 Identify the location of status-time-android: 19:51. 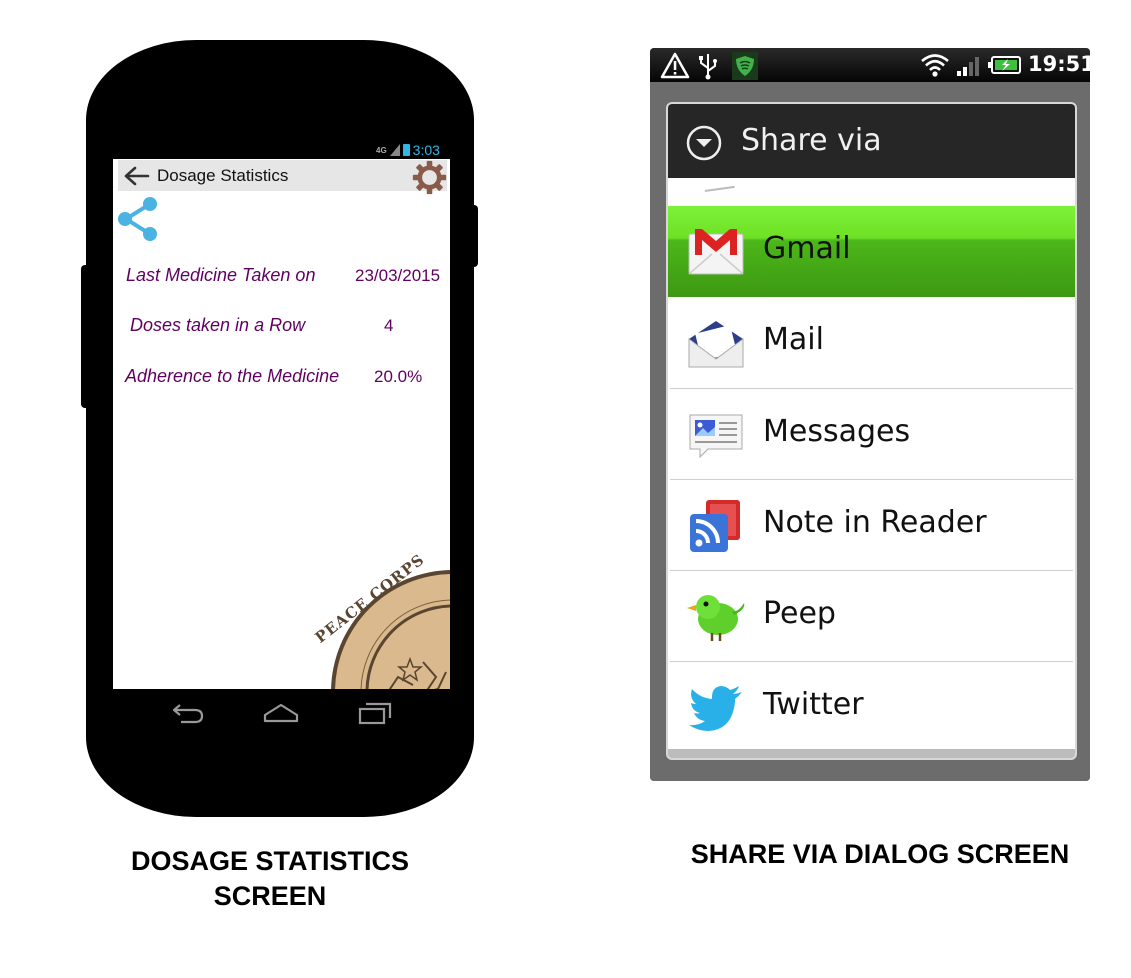
(1059, 64).